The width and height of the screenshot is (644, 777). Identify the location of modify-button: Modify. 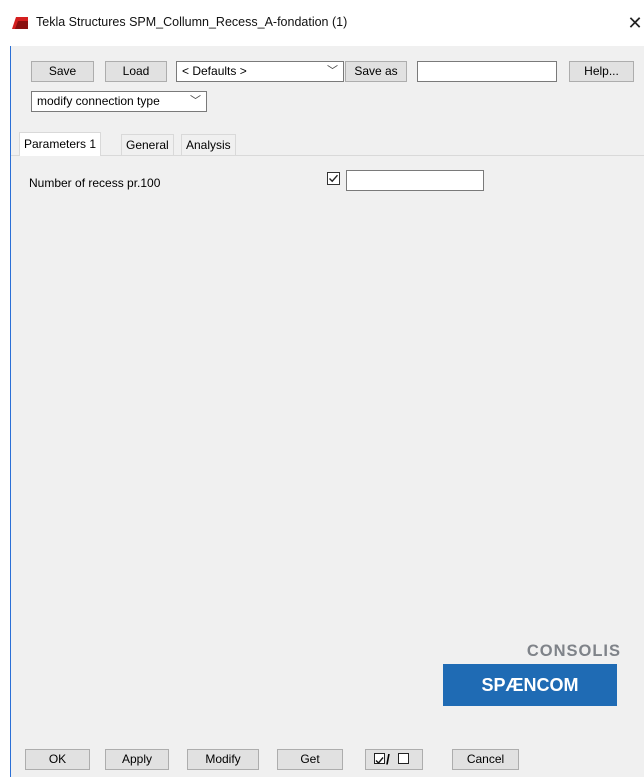
(223, 759).